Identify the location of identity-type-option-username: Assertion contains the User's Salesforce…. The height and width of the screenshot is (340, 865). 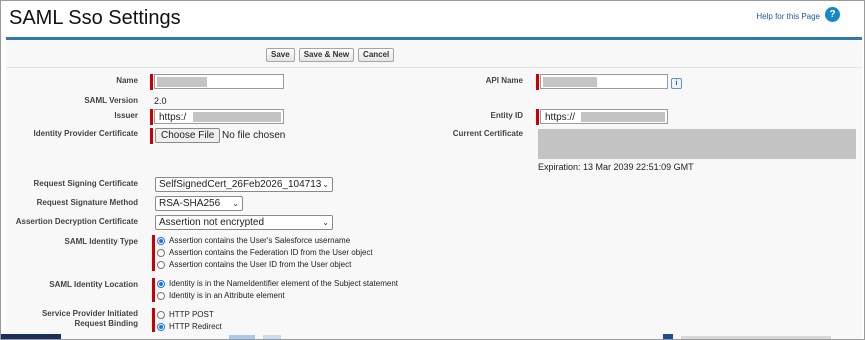
(253, 240).